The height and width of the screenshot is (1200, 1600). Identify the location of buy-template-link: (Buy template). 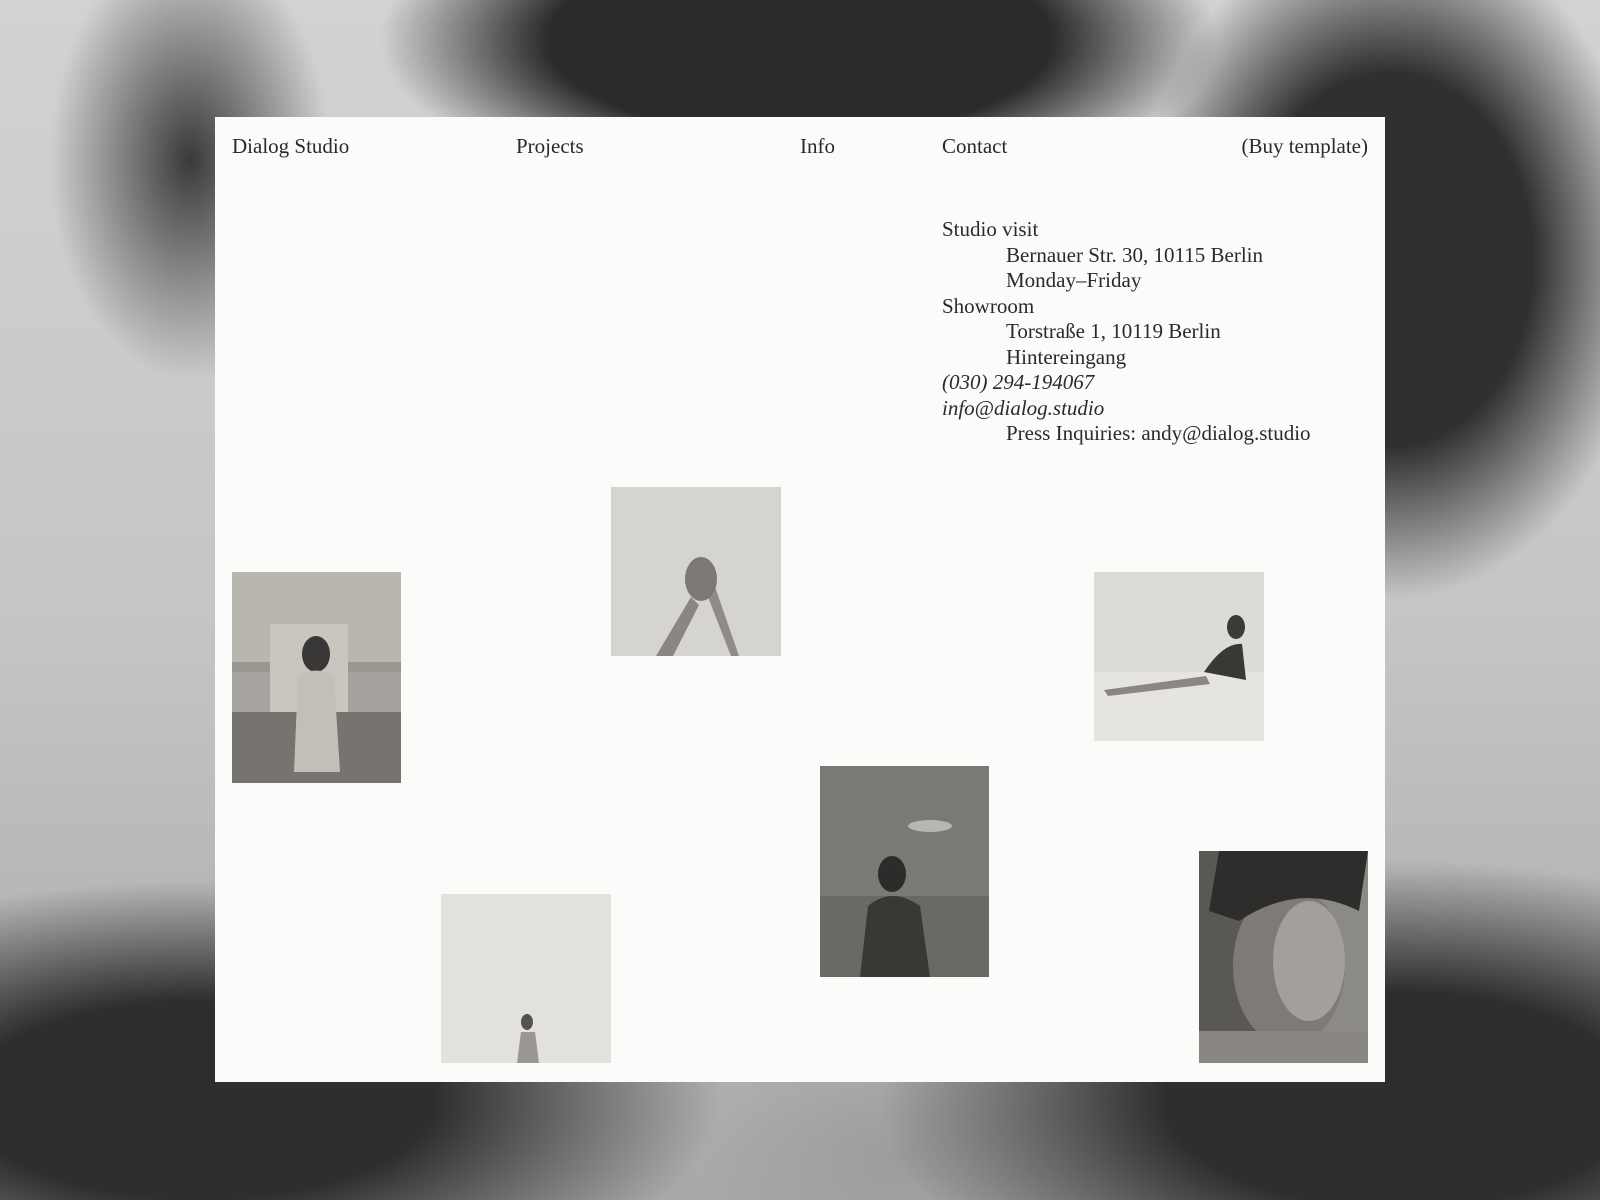
(1304, 146).